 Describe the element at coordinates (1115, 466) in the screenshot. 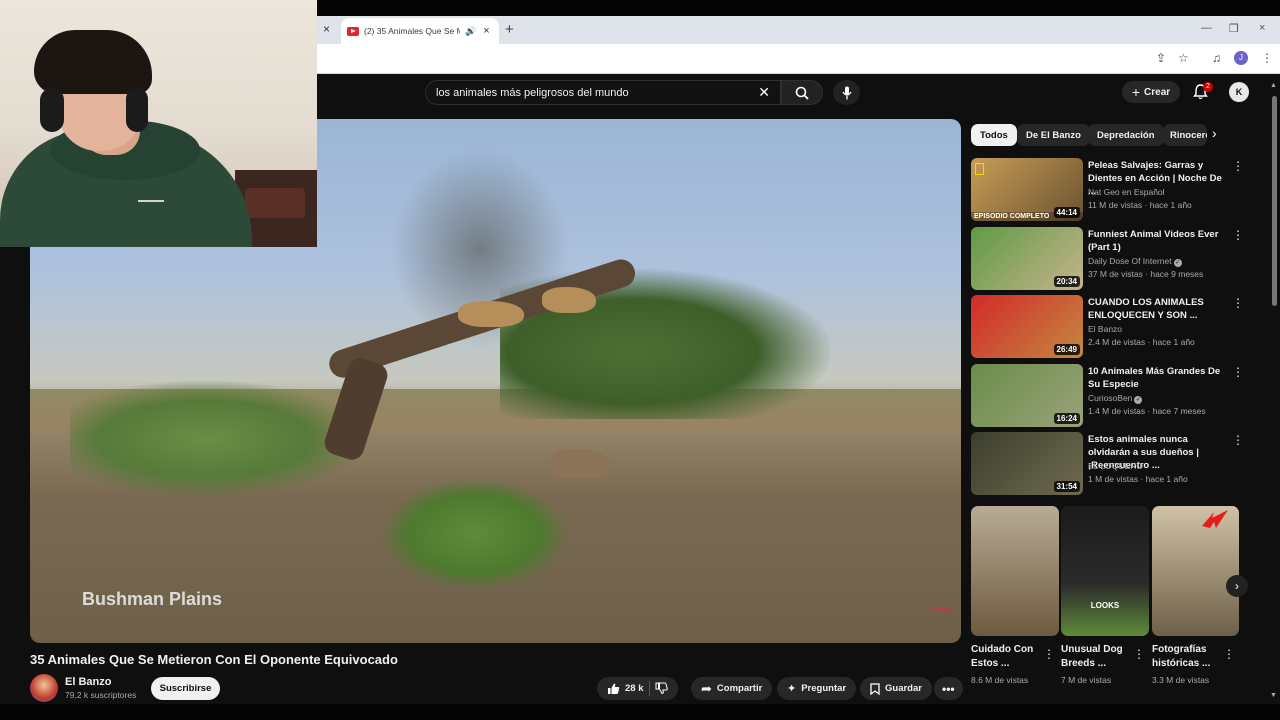

I see `recommendation-channel: EL LOQUERO` at that location.